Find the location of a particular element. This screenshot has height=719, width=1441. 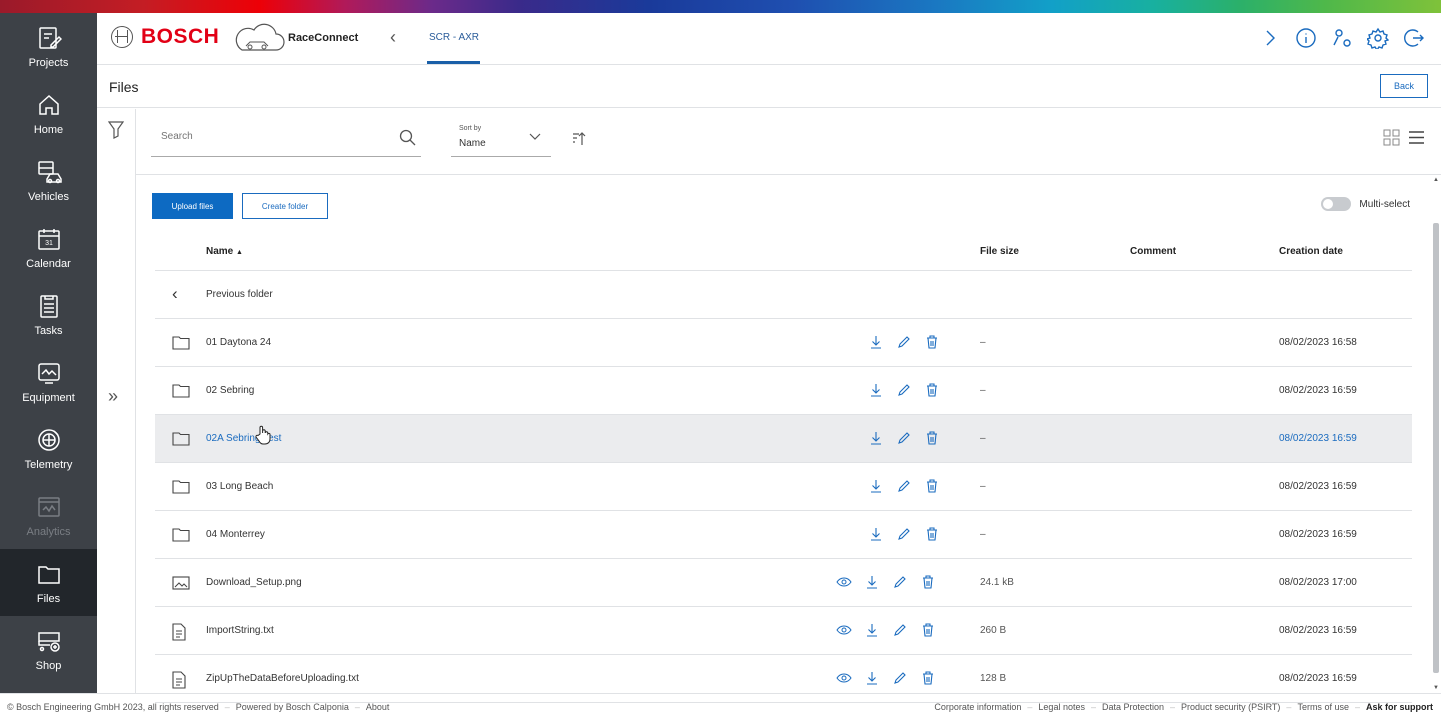

footer-link-about: About is located at coordinates (378, 707).